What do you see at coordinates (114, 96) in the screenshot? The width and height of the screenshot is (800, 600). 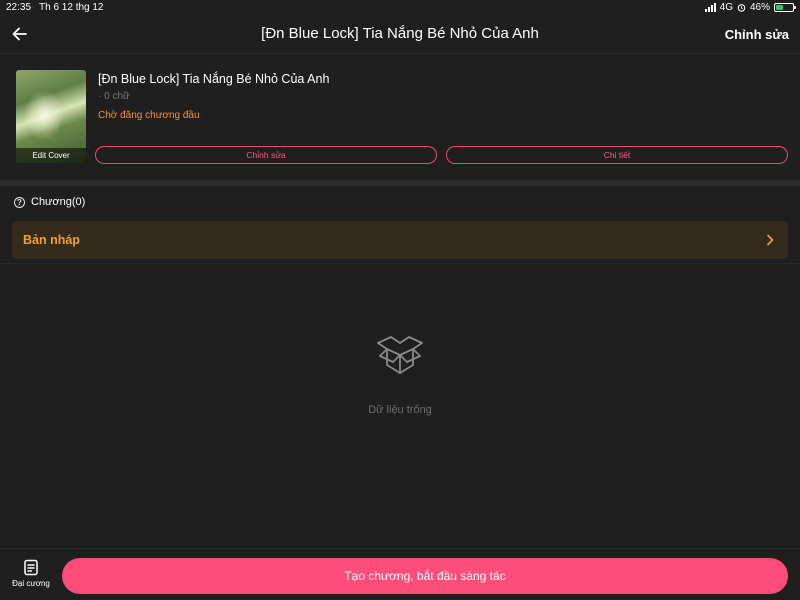 I see `word-count: · 0 chữ` at bounding box center [114, 96].